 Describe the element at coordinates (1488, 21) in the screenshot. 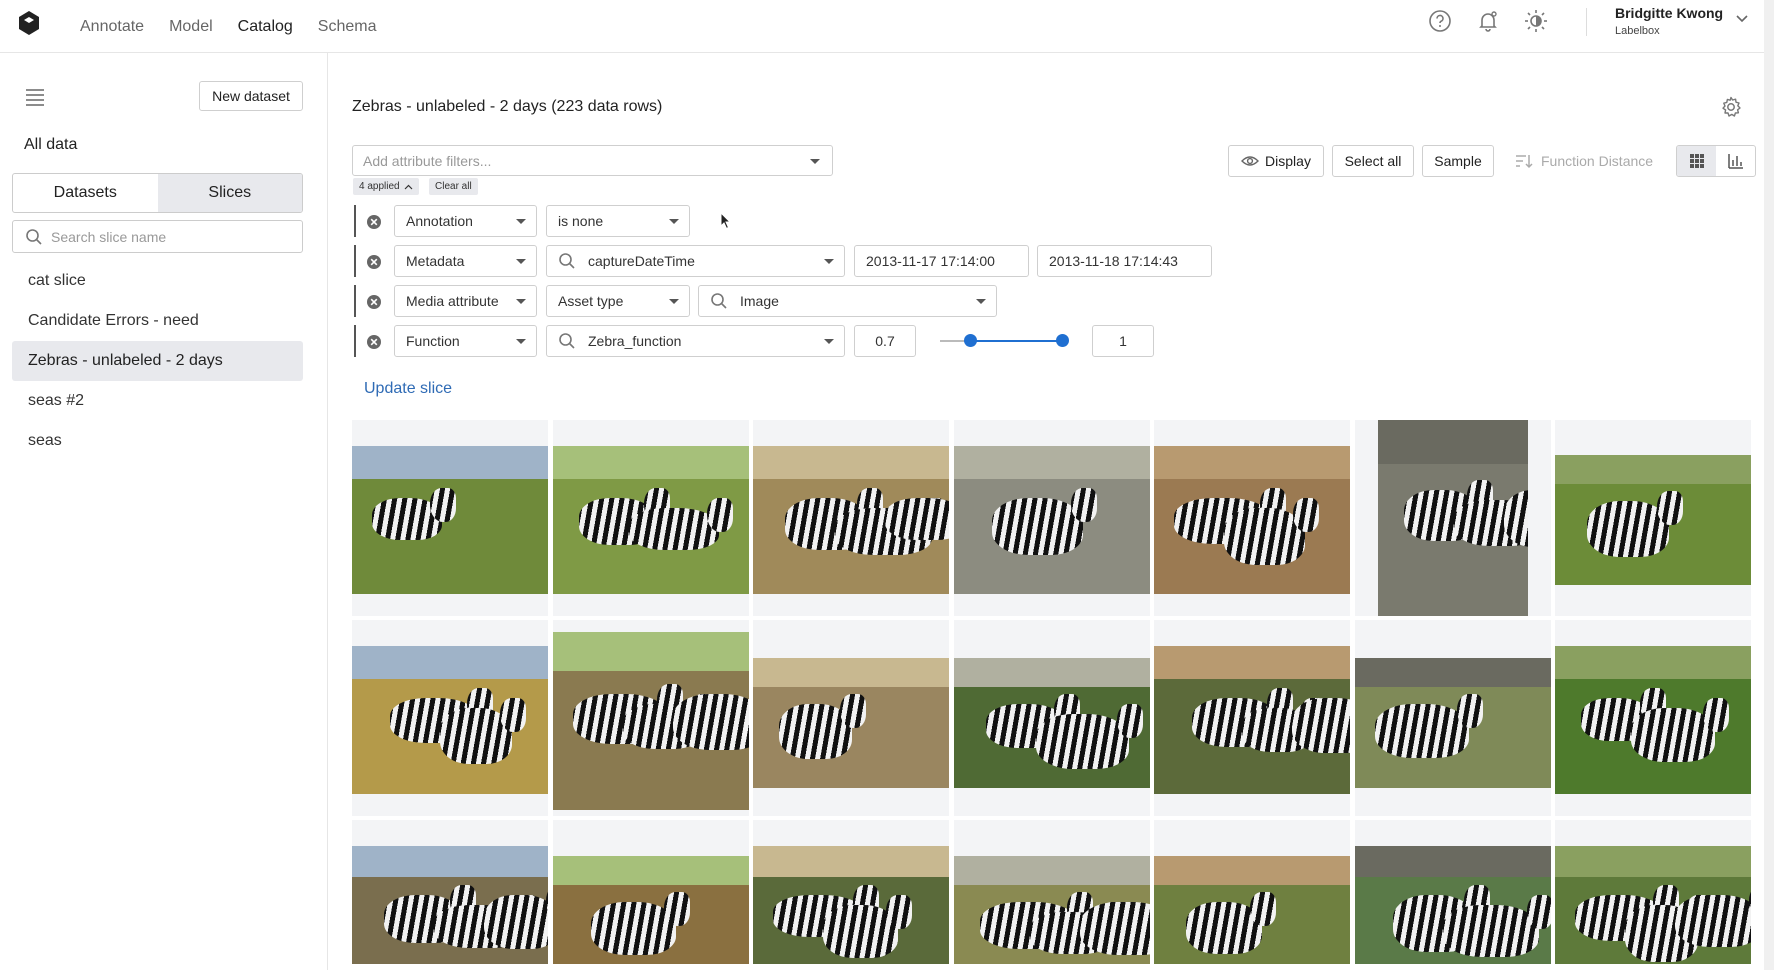

I see `bell-icon` at that location.